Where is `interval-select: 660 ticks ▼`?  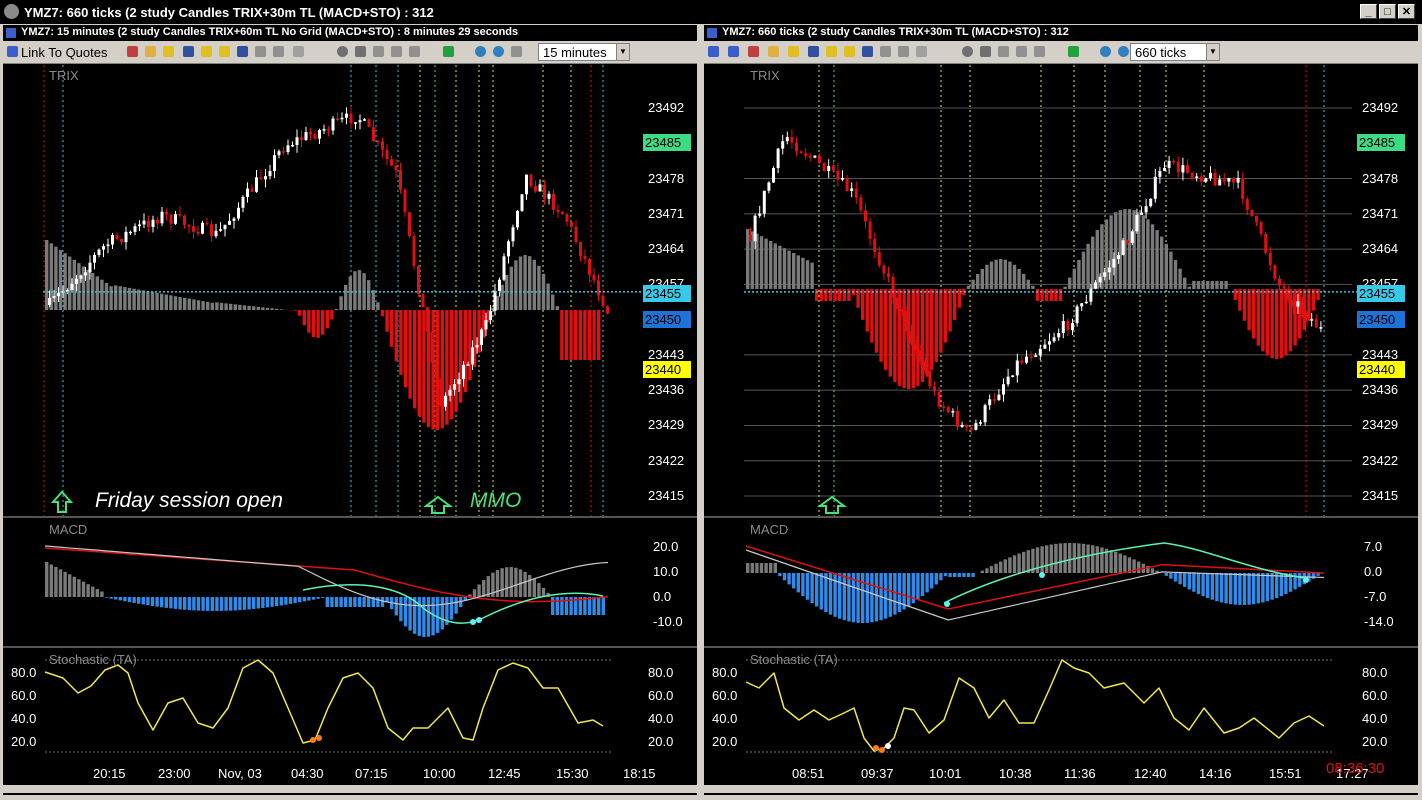
interval-select: 660 ticks ▼ is located at coordinates (1175, 52).